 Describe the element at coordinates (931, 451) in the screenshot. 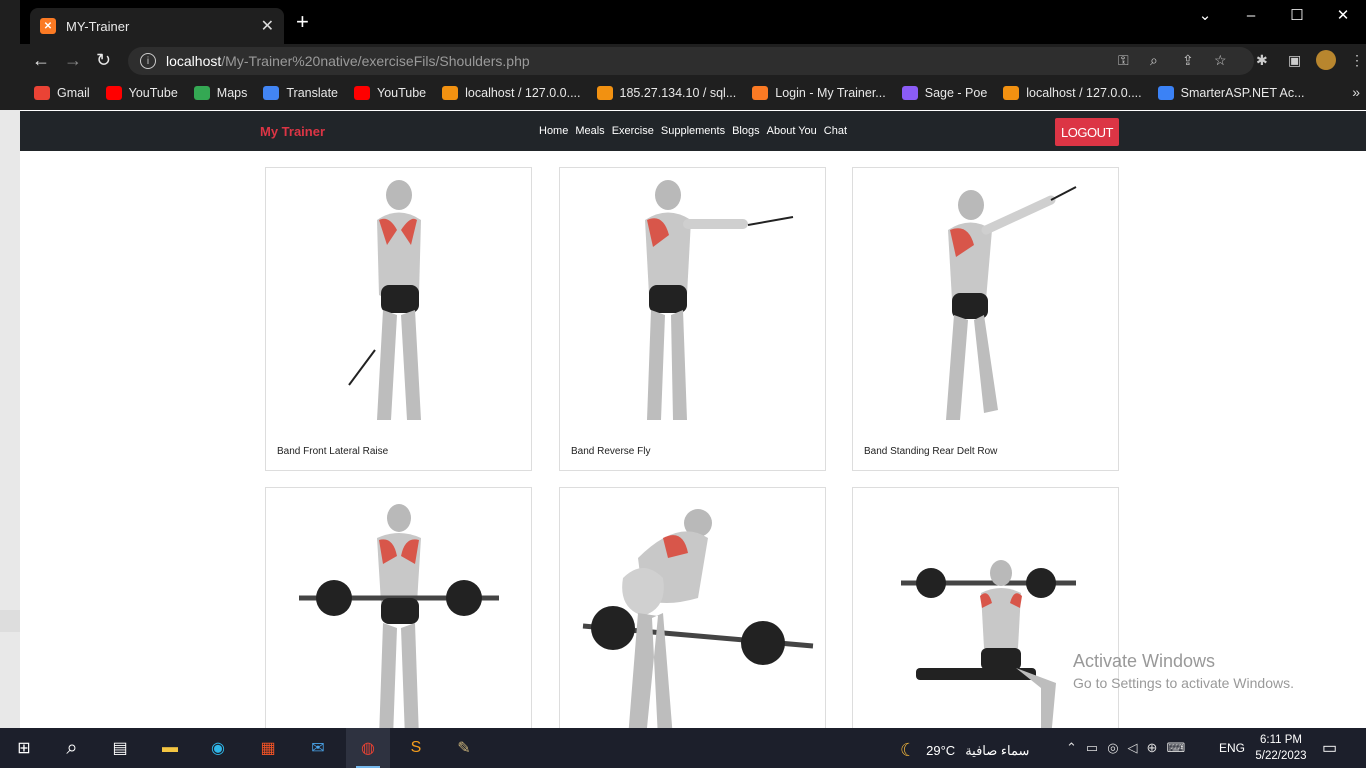

I see `exercise-name: Band Standing Rear Delt Row` at that location.